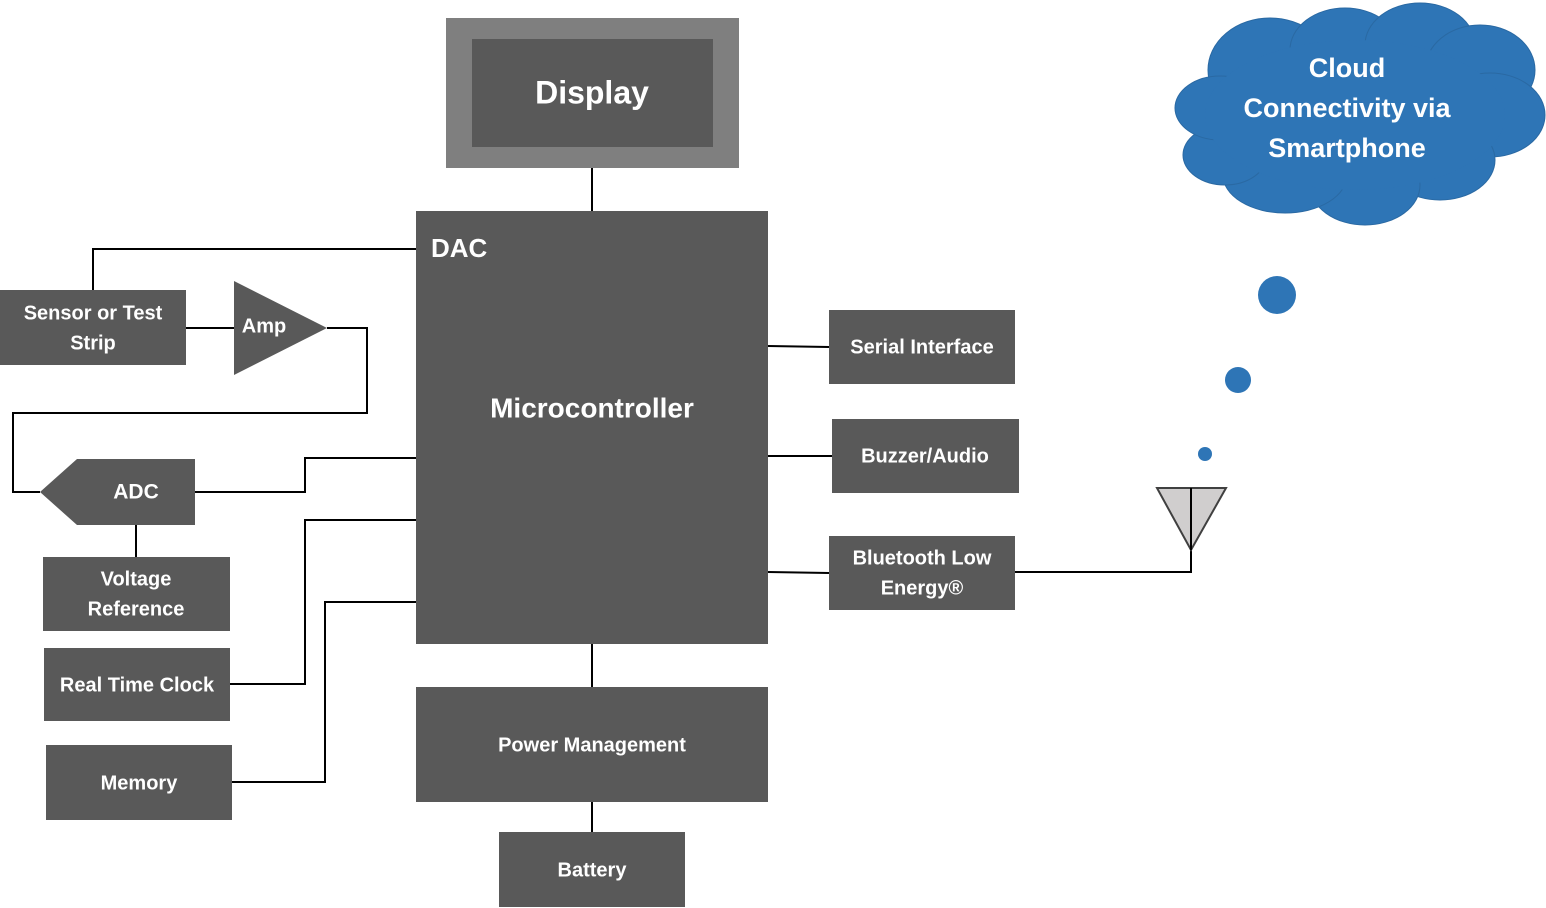 This screenshot has height=908, width=1546. I want to click on memory-label: Memory, so click(140, 783).